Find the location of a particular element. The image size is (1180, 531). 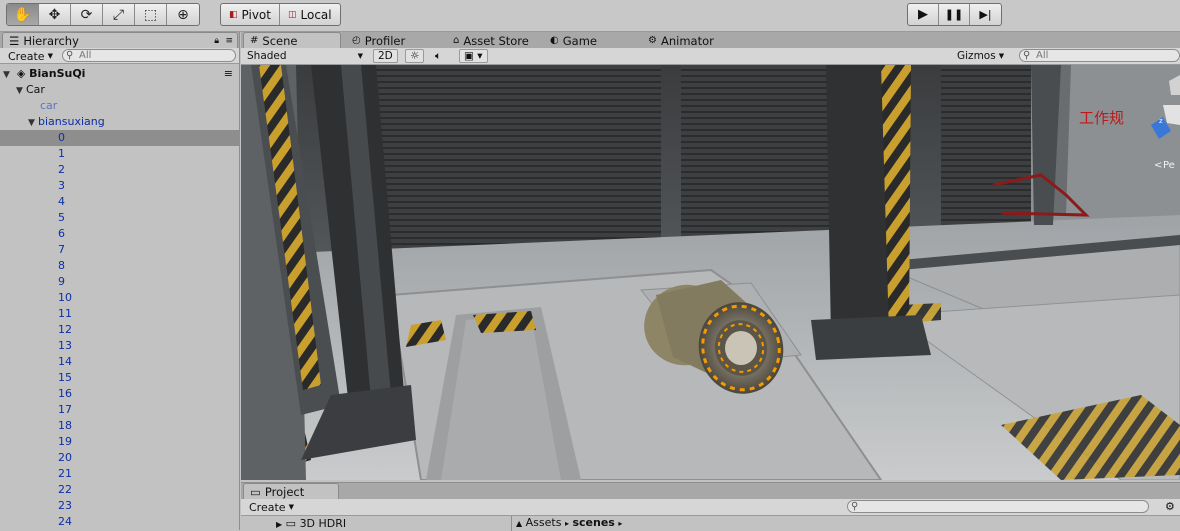

main-toolbar: ✋ ✥ ⟳ ⤢ ⬚ ⊕ ◧ Pivot ◫ Local ▶ ❚❚ ▶| is located at coordinates (590, 16).